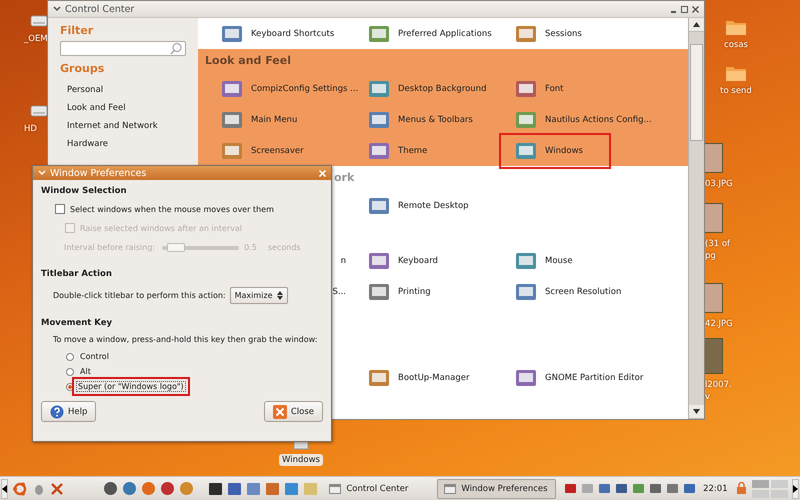 The width and height of the screenshot is (800, 500). I want to click on highlighted-radio-label: Super (or "Windows logo"), so click(131, 386).